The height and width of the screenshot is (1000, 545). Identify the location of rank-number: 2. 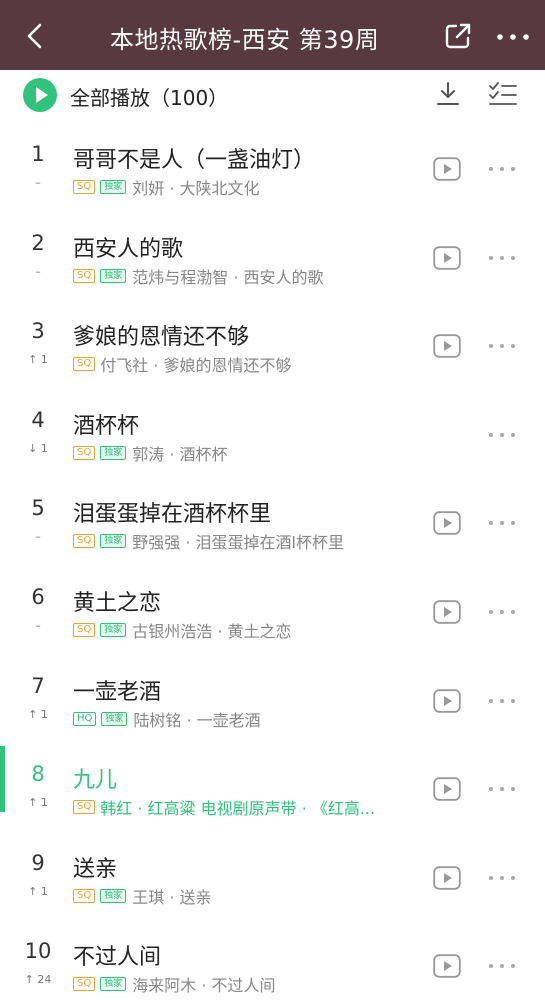
(38, 242).